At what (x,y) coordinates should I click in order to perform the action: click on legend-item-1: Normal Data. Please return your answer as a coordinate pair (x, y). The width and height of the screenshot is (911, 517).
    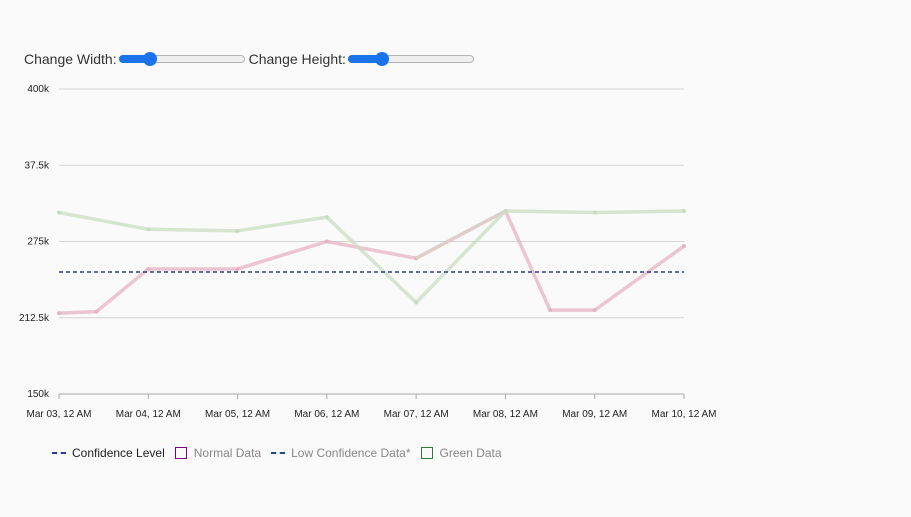
    Looking at the image, I should click on (218, 453).